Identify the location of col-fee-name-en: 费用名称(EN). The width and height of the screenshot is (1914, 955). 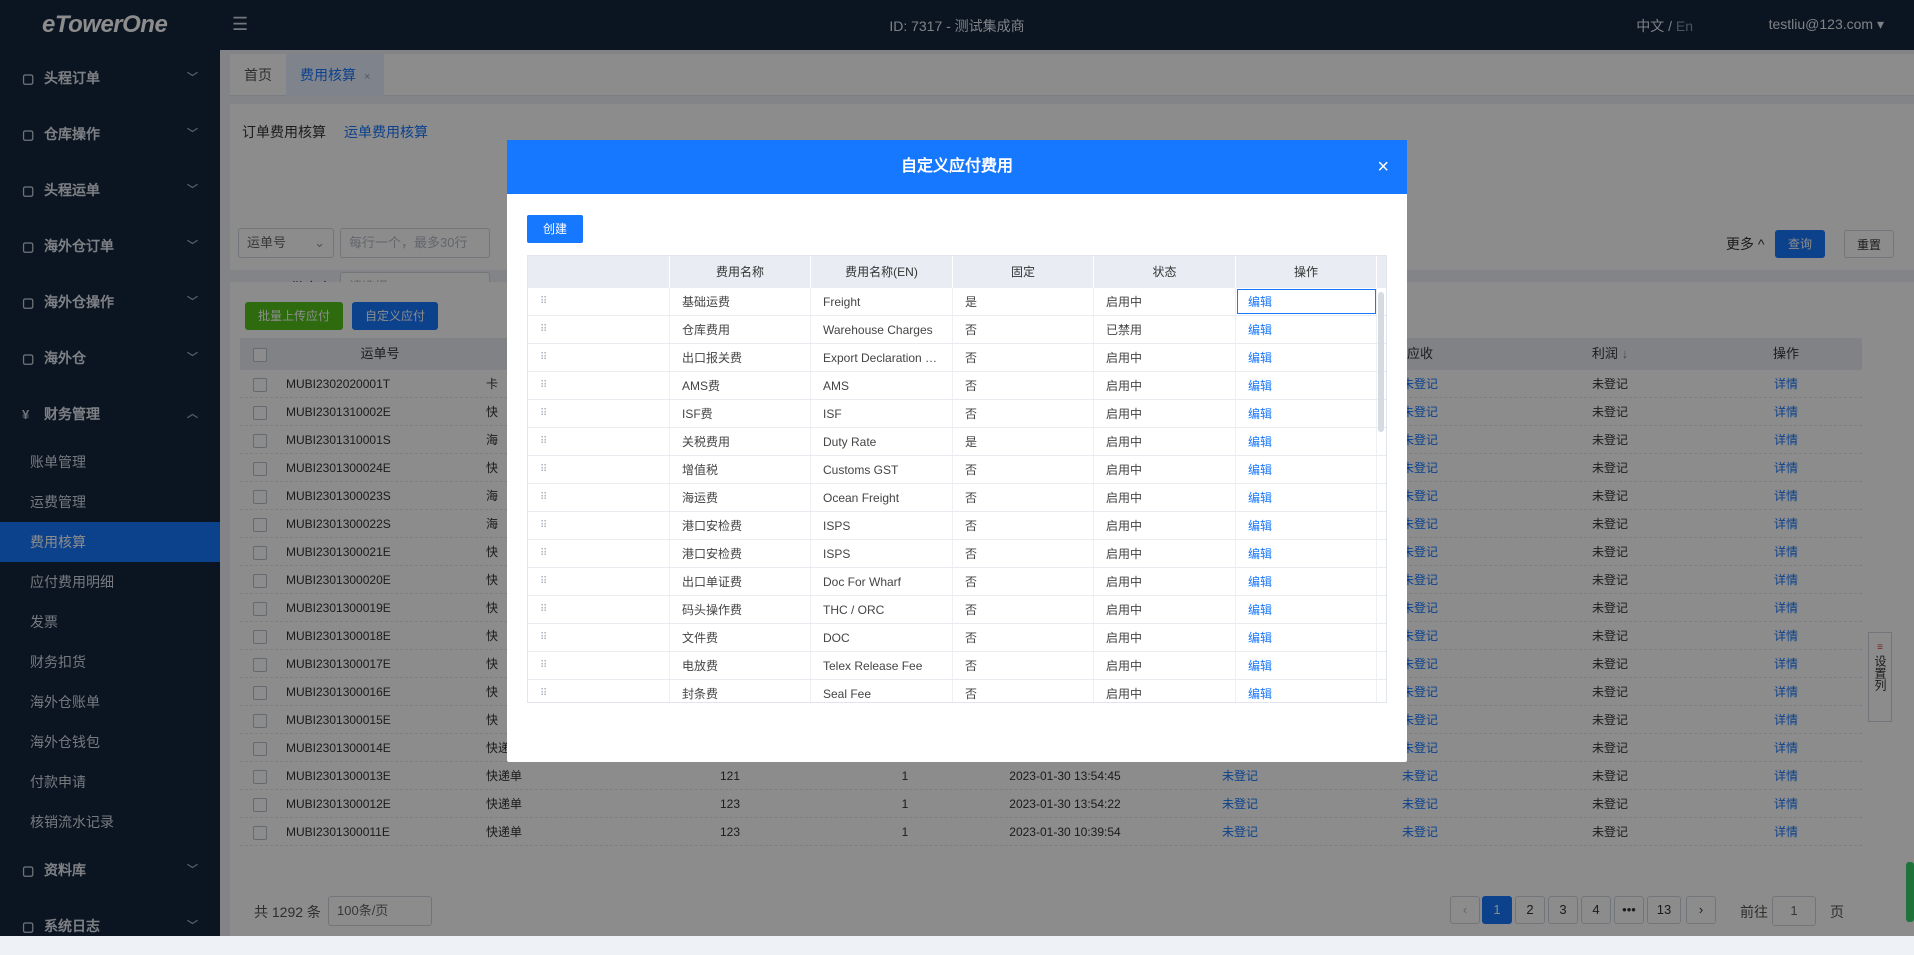
(882, 272).